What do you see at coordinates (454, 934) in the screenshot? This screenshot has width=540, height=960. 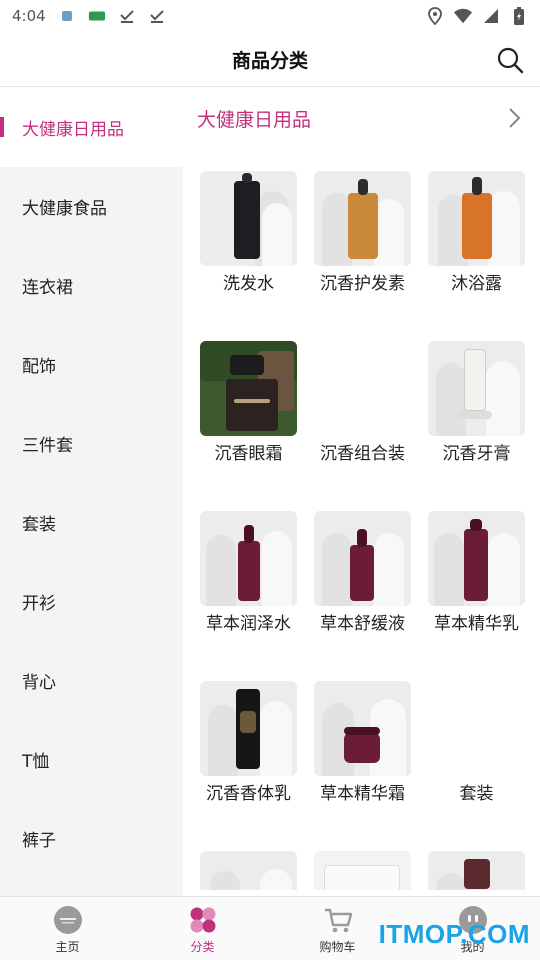 I see `watermark-text: ITMOP.COM` at bounding box center [454, 934].